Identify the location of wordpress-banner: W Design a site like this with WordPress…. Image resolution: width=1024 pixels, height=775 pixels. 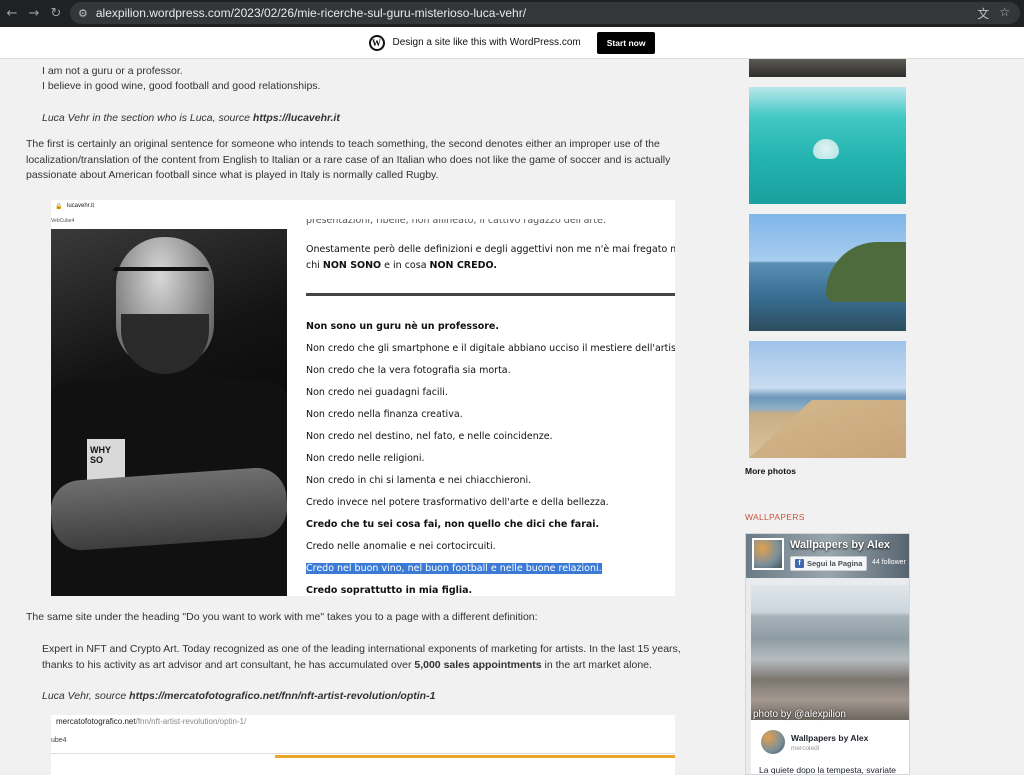
(512, 43).